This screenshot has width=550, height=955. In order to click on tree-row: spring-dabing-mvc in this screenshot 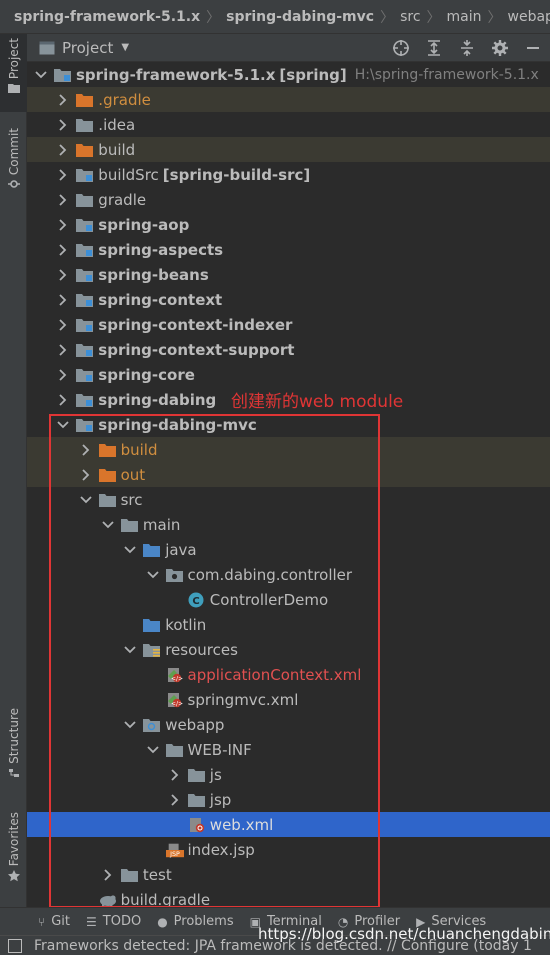, I will do `click(288, 424)`.